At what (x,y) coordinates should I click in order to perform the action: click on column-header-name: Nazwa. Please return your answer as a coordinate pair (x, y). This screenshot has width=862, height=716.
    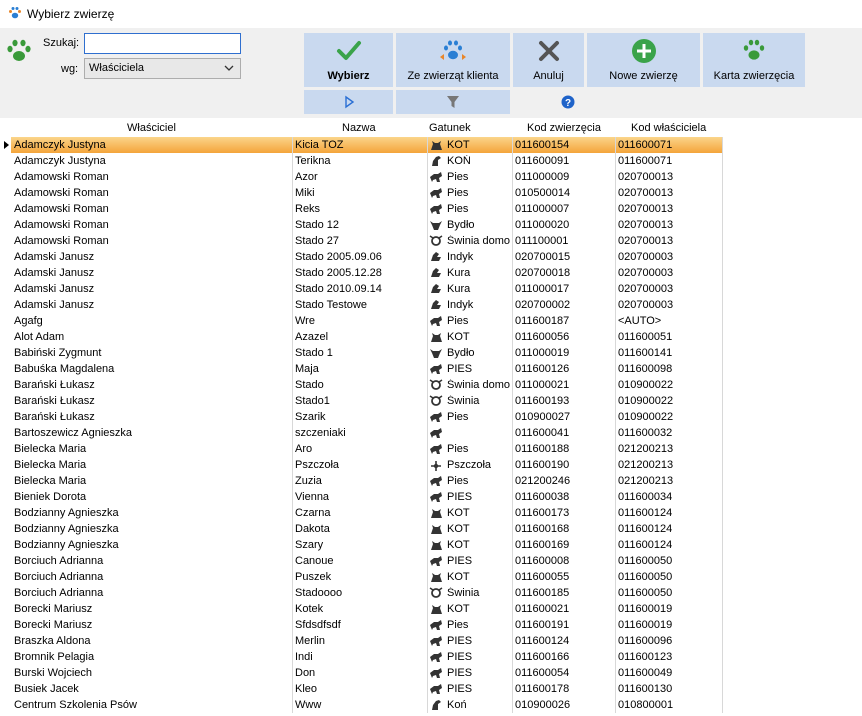
    Looking at the image, I should click on (359, 128).